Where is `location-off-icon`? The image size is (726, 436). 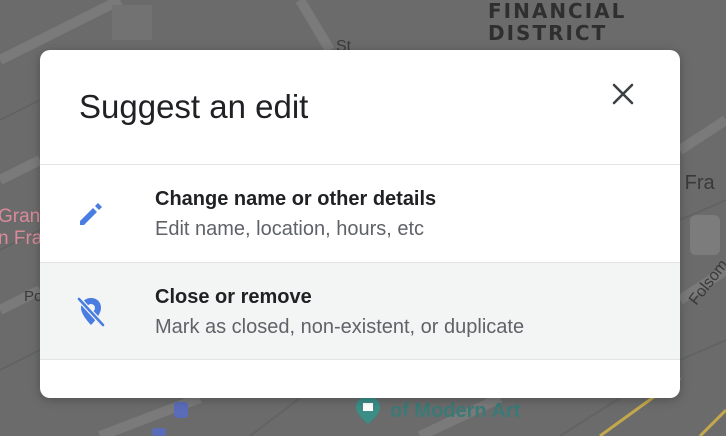 location-off-icon is located at coordinates (91, 312).